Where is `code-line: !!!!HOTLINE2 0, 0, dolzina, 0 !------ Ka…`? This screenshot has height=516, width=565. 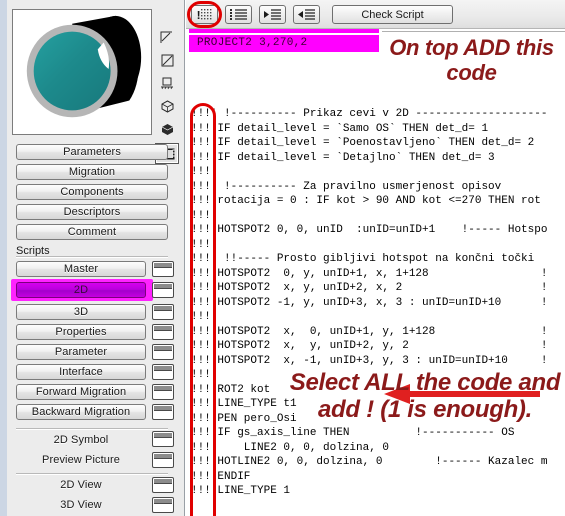
code-line: !!!!HOTLINE2 0, 0, dolzina, 0 !------ Ka… is located at coordinates (369, 462).